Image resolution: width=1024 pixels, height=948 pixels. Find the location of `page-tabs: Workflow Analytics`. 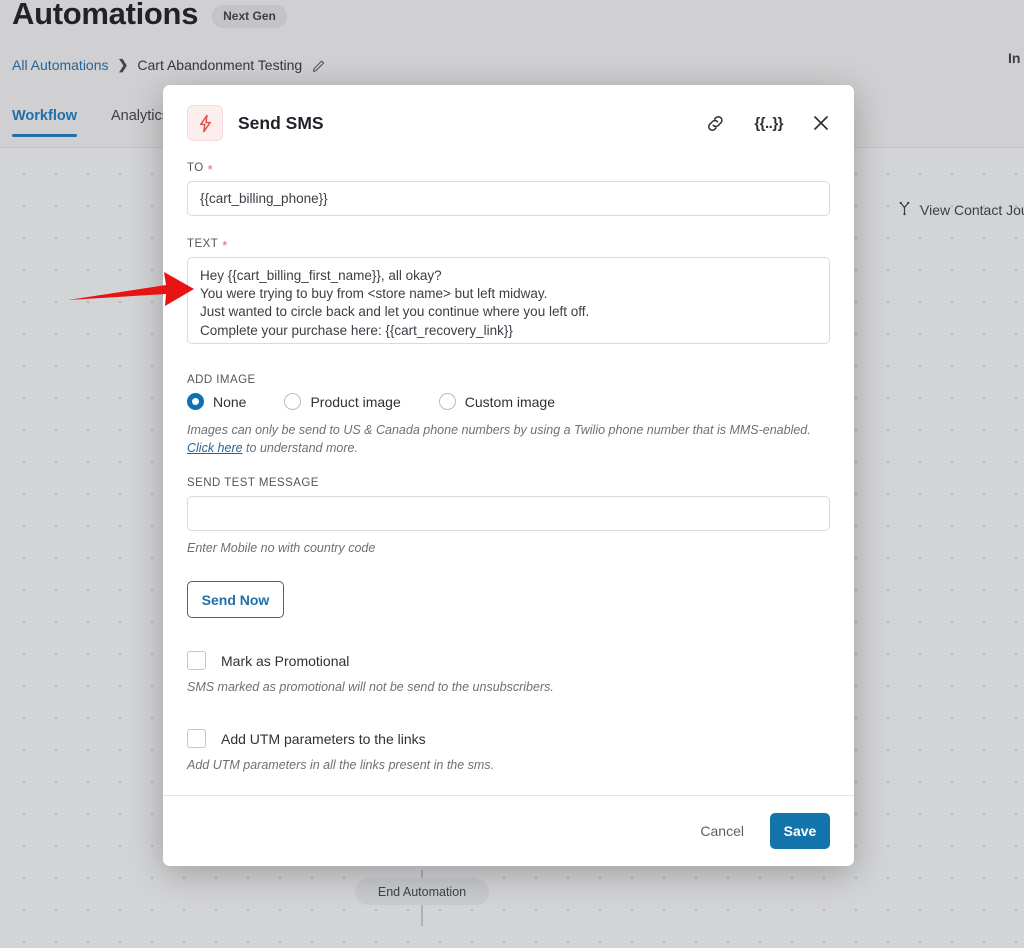

page-tabs: Workflow Analytics is located at coordinates (90, 122).